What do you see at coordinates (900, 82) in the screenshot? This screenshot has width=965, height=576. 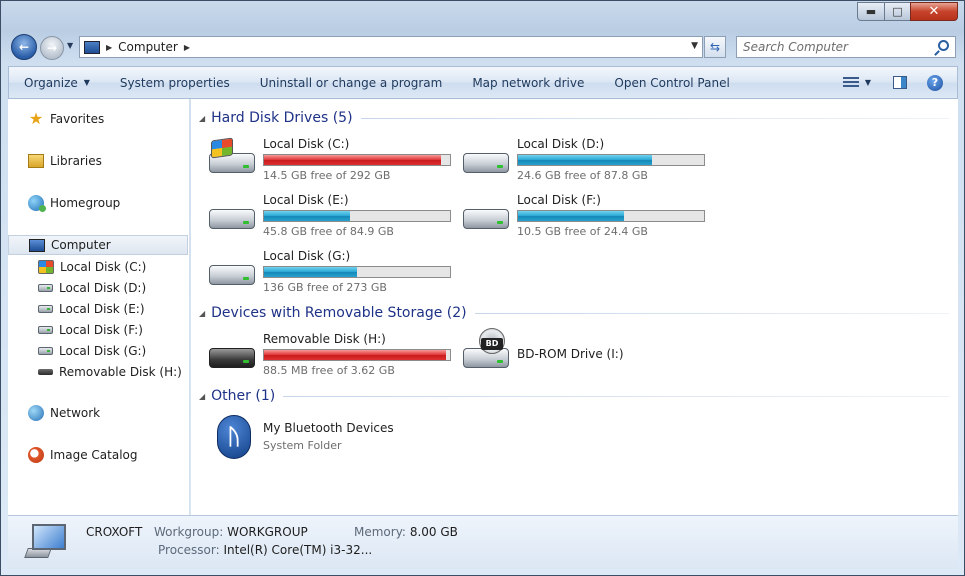 I see `preview-pane-icon` at bounding box center [900, 82].